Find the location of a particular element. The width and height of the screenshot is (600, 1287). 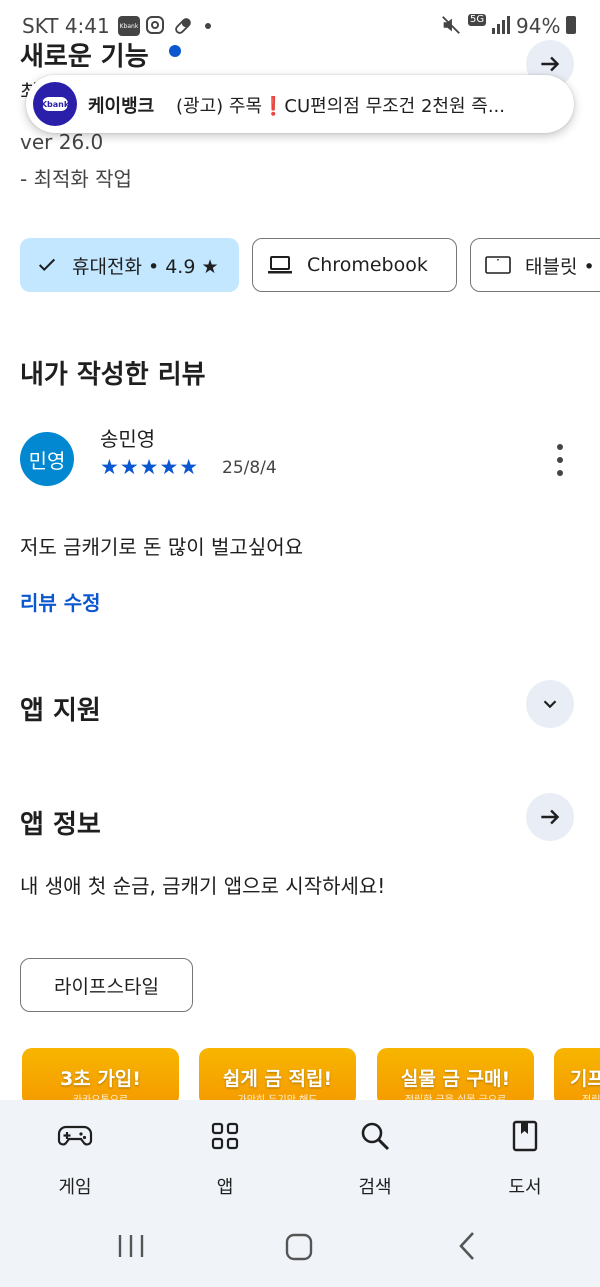

network-5g-icon: 5G is located at coordinates (477, 20).